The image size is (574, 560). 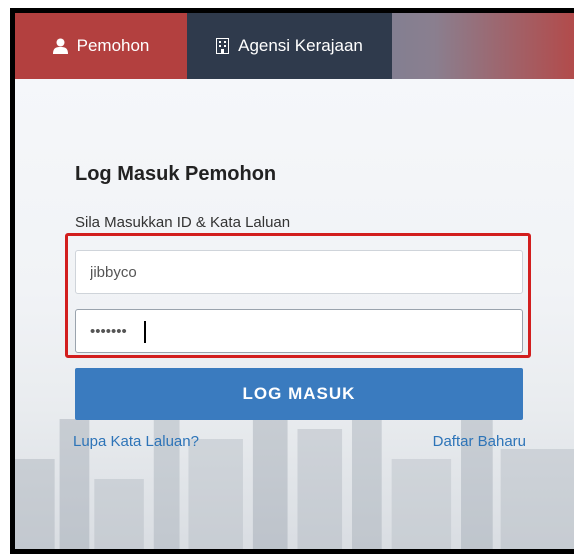 What do you see at coordinates (60, 46) in the screenshot?
I see `user-icon` at bounding box center [60, 46].